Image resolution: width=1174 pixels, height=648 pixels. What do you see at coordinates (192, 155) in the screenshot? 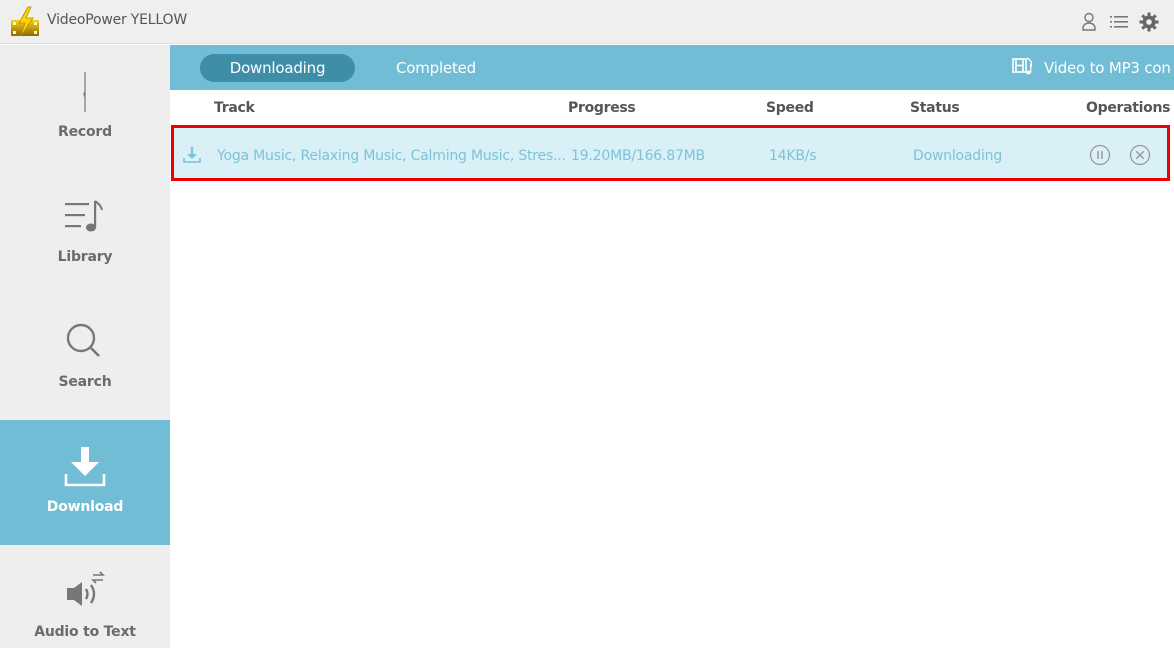
I see `download-row-icon` at bounding box center [192, 155].